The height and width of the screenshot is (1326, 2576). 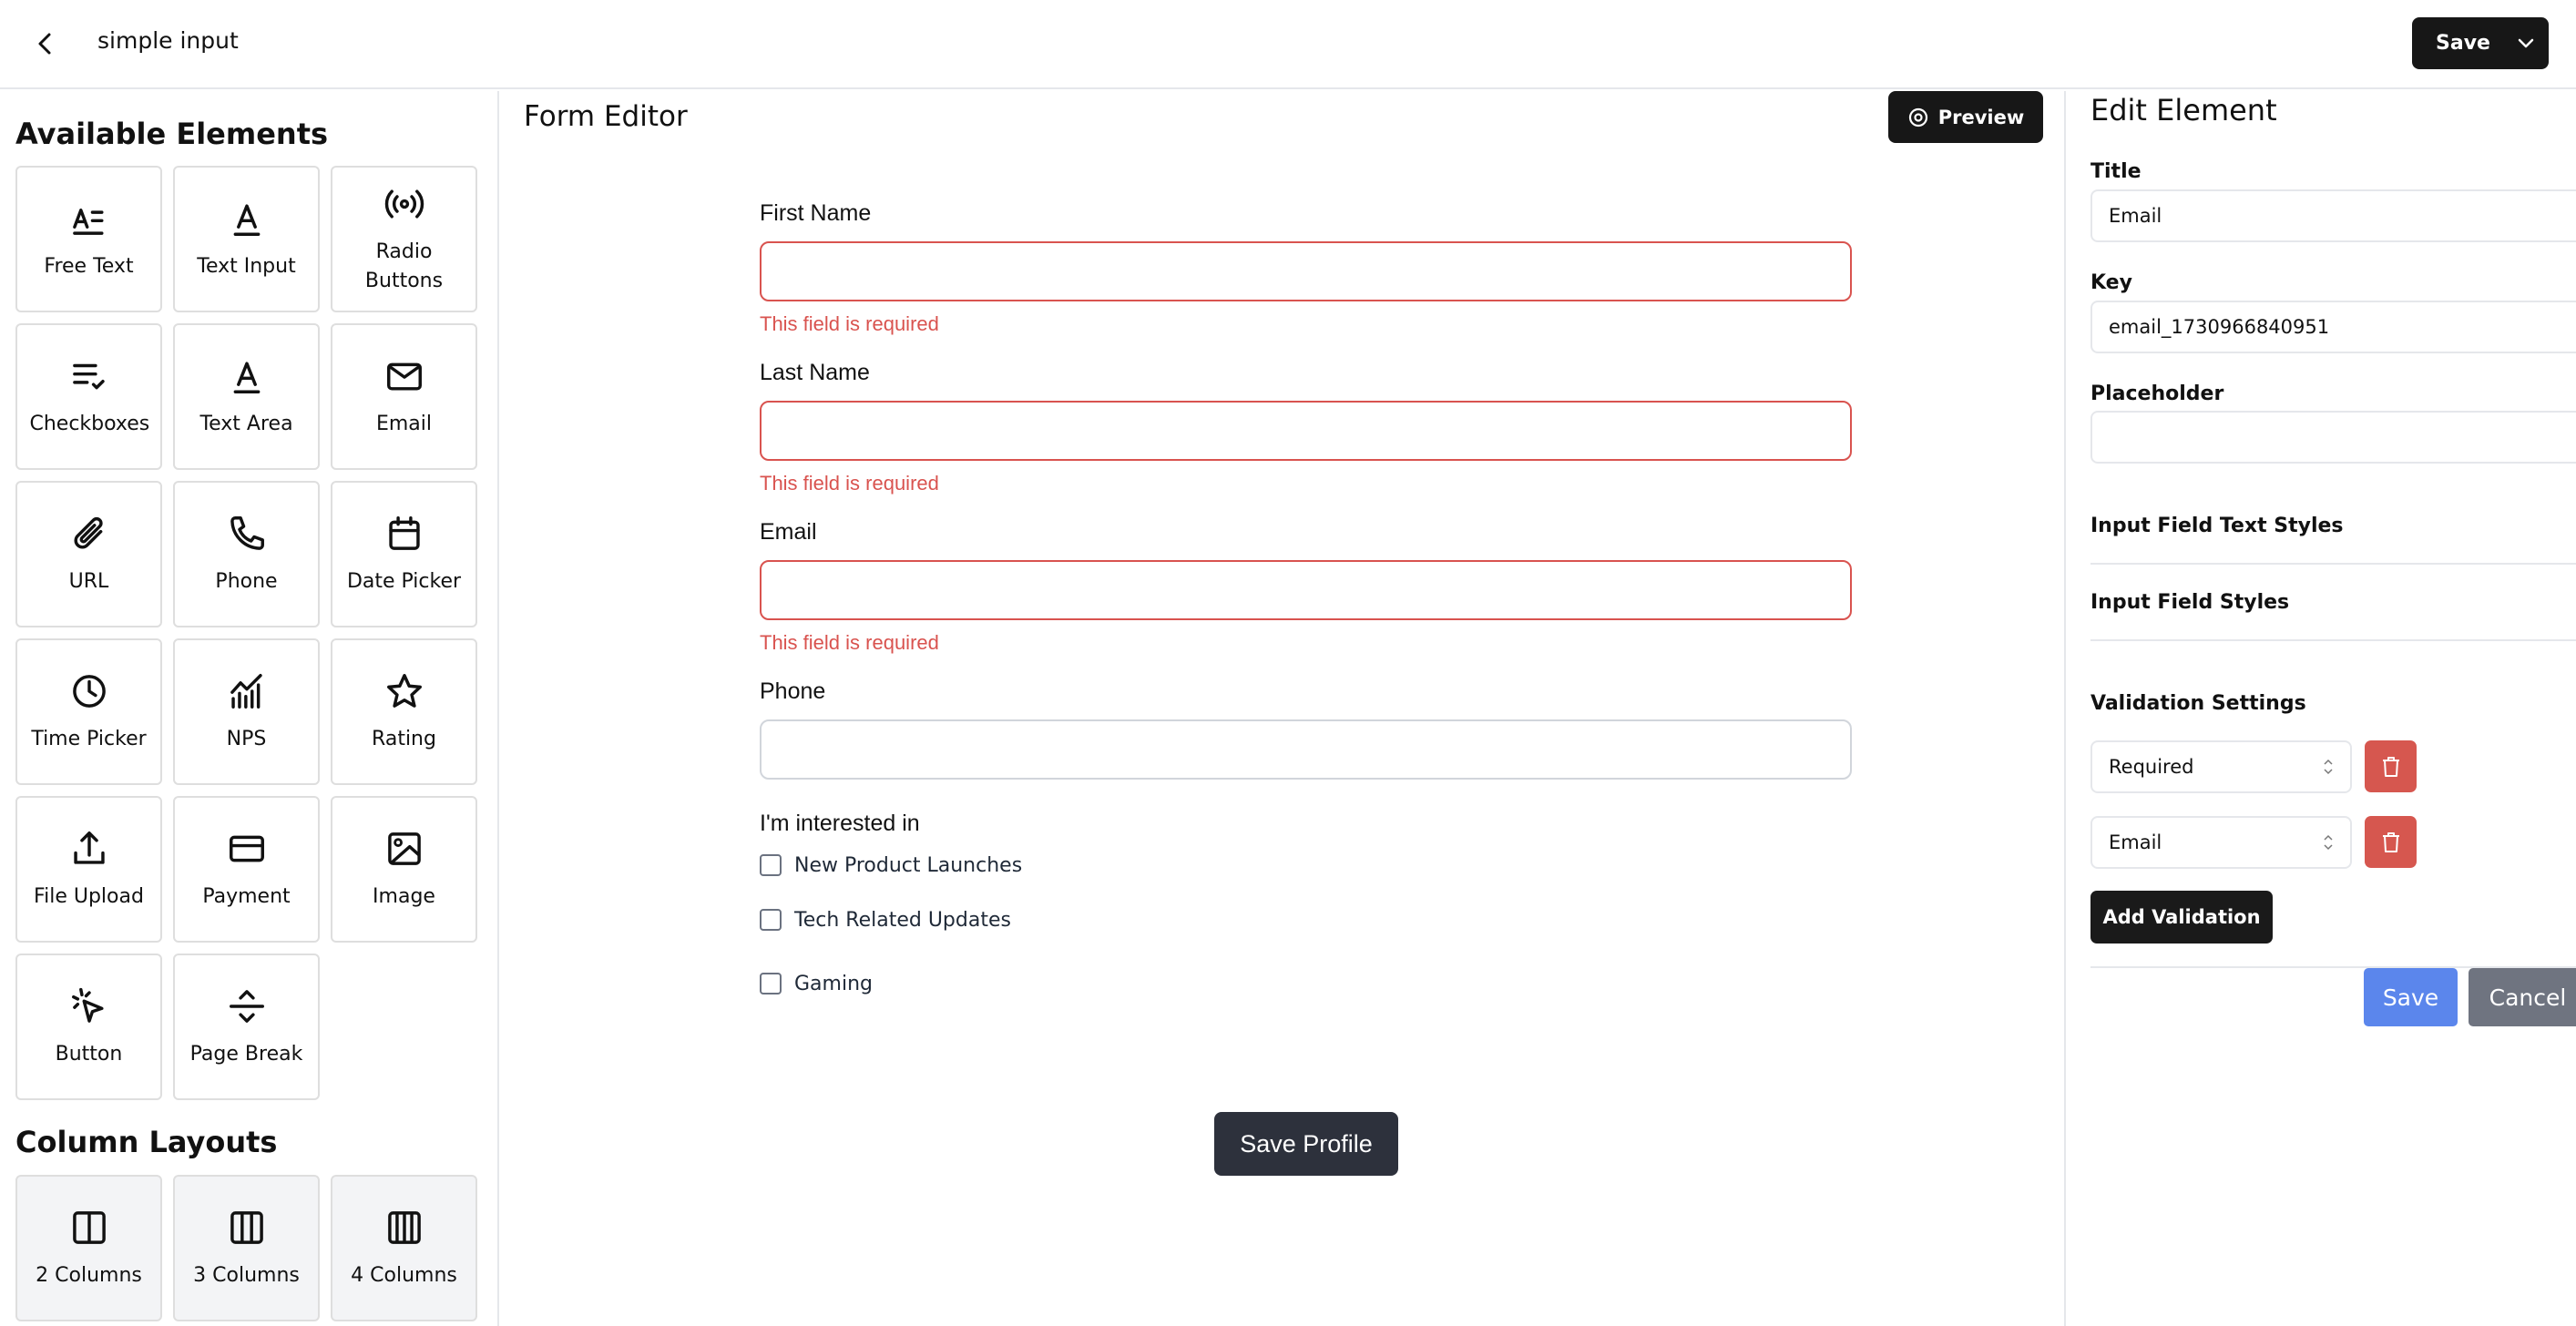 What do you see at coordinates (1306, 271) in the screenshot?
I see `first-name-input` at bounding box center [1306, 271].